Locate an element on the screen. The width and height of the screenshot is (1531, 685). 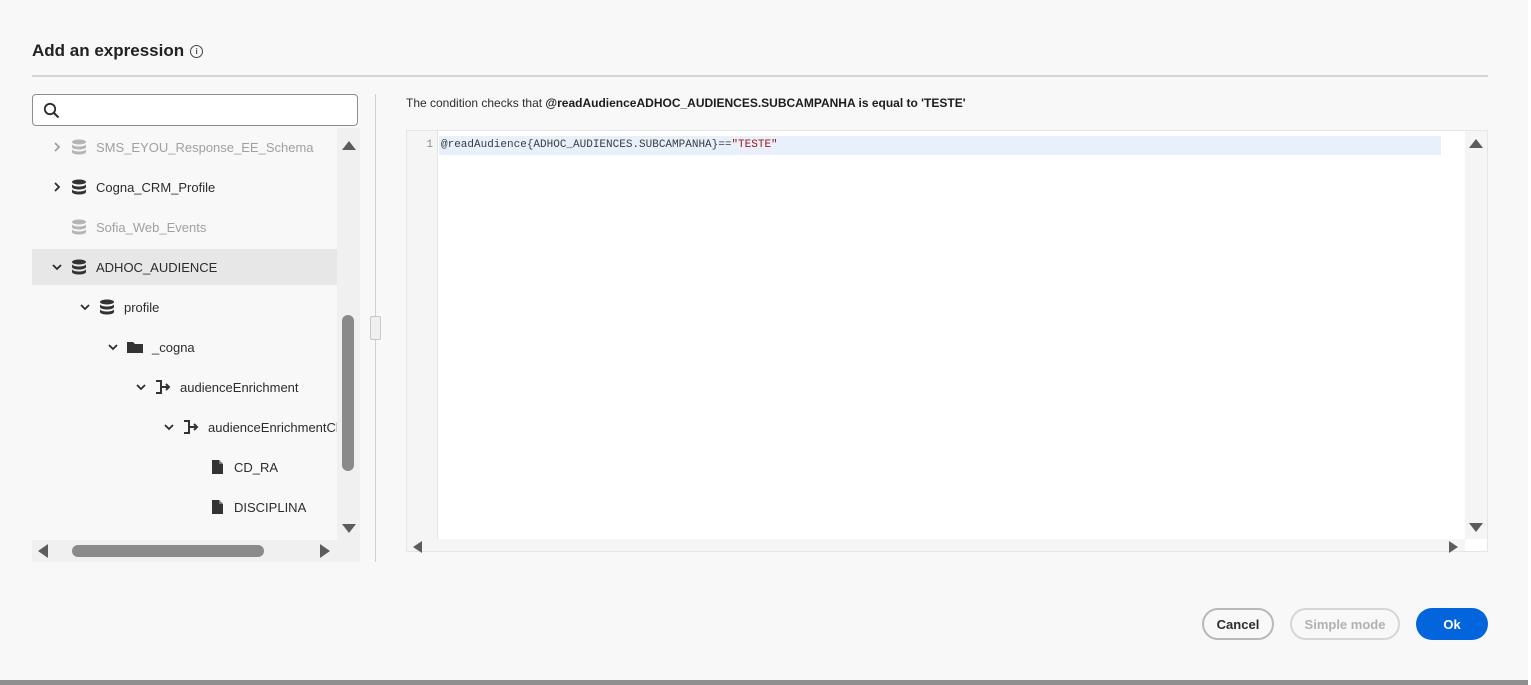
tree-item: SMS_EYOU_Response_EE_Schema is located at coordinates (184, 147).